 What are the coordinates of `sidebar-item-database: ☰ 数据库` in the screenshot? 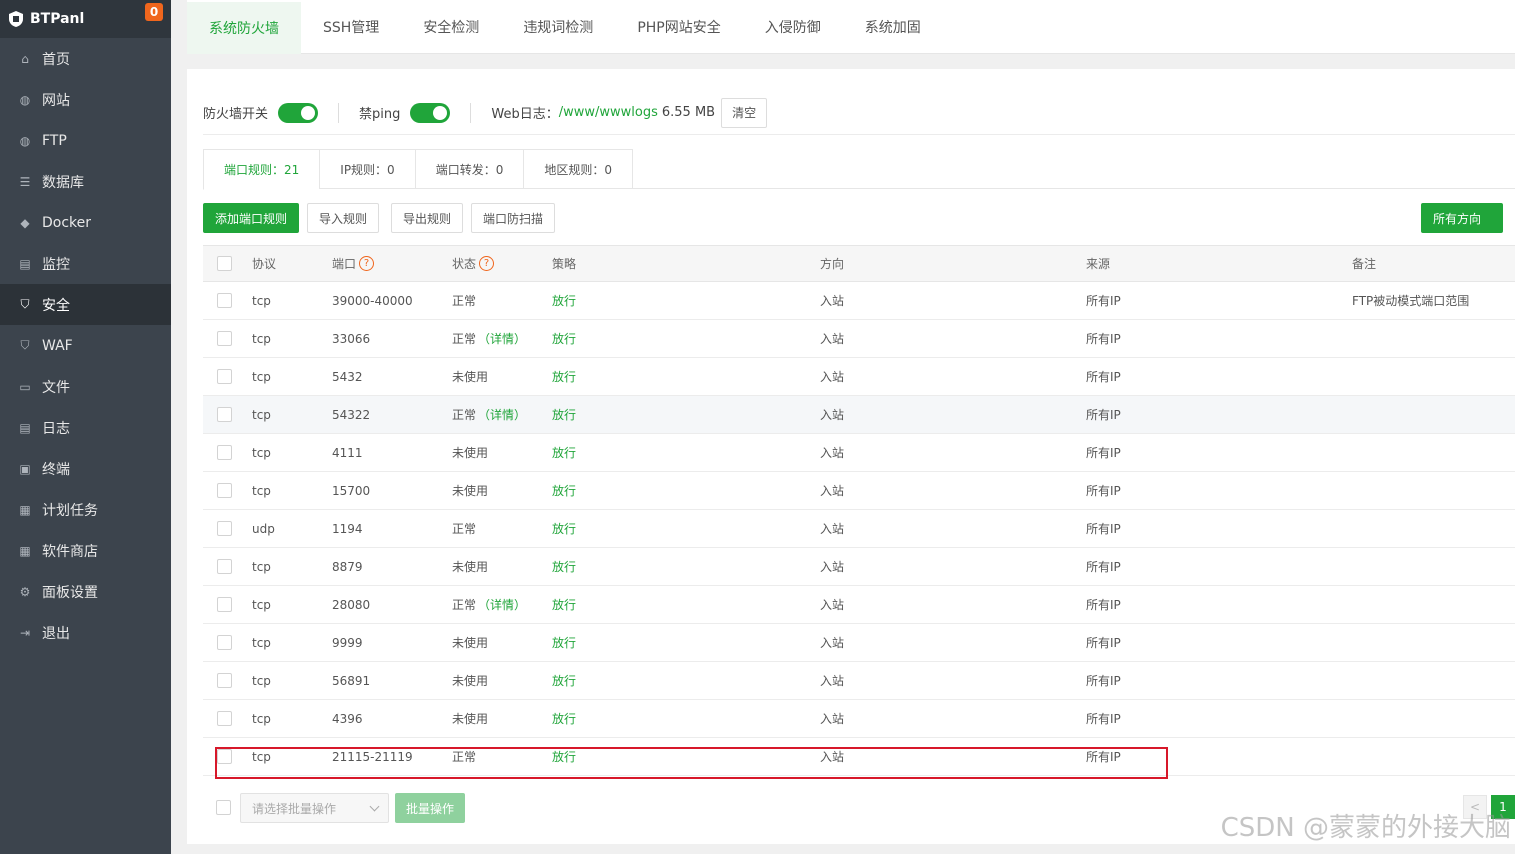 It's located at (85, 181).